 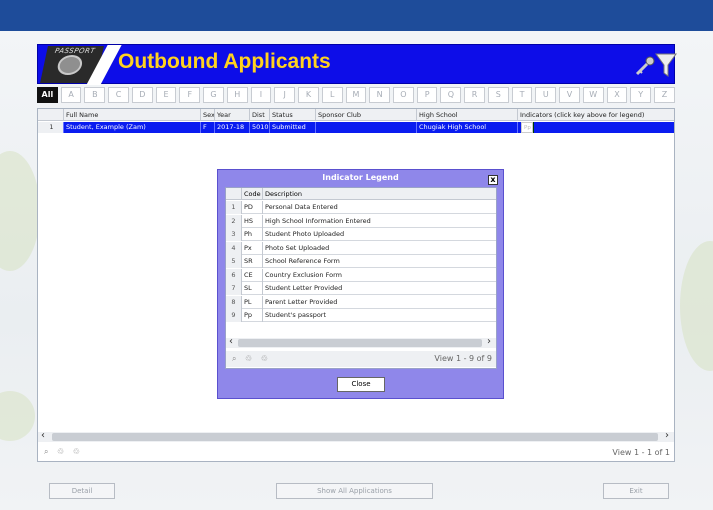 What do you see at coordinates (293, 115) in the screenshot?
I see `col-status: Status` at bounding box center [293, 115].